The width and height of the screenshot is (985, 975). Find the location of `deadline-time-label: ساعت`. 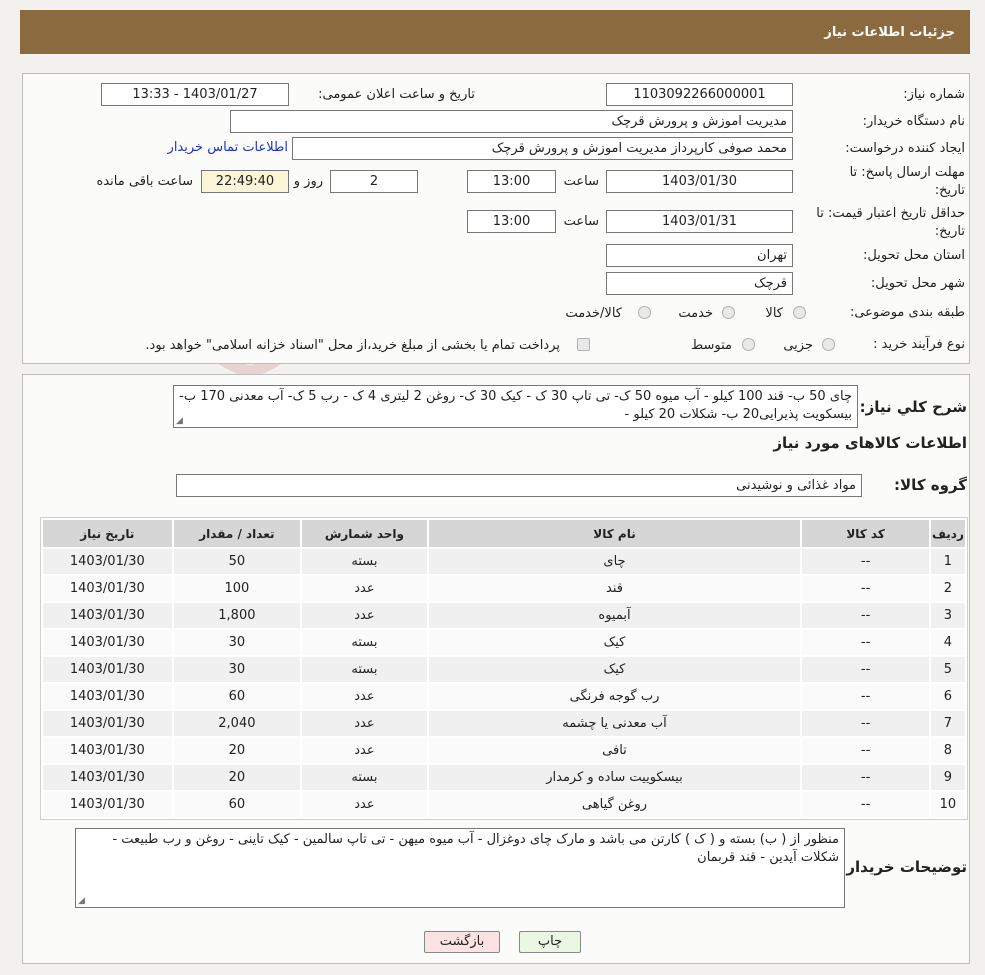

deadline-time-label: ساعت is located at coordinates (581, 181).